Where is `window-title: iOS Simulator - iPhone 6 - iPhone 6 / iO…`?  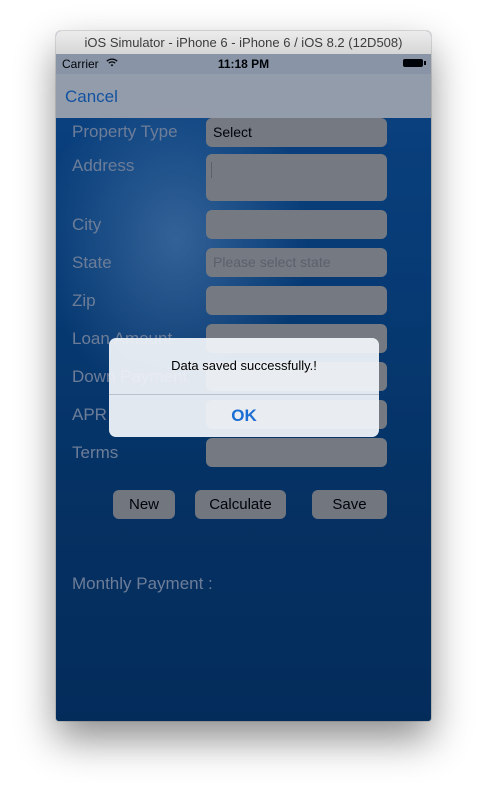
window-title: iOS Simulator - iPhone 6 - iPhone 6 / iO… is located at coordinates (243, 43).